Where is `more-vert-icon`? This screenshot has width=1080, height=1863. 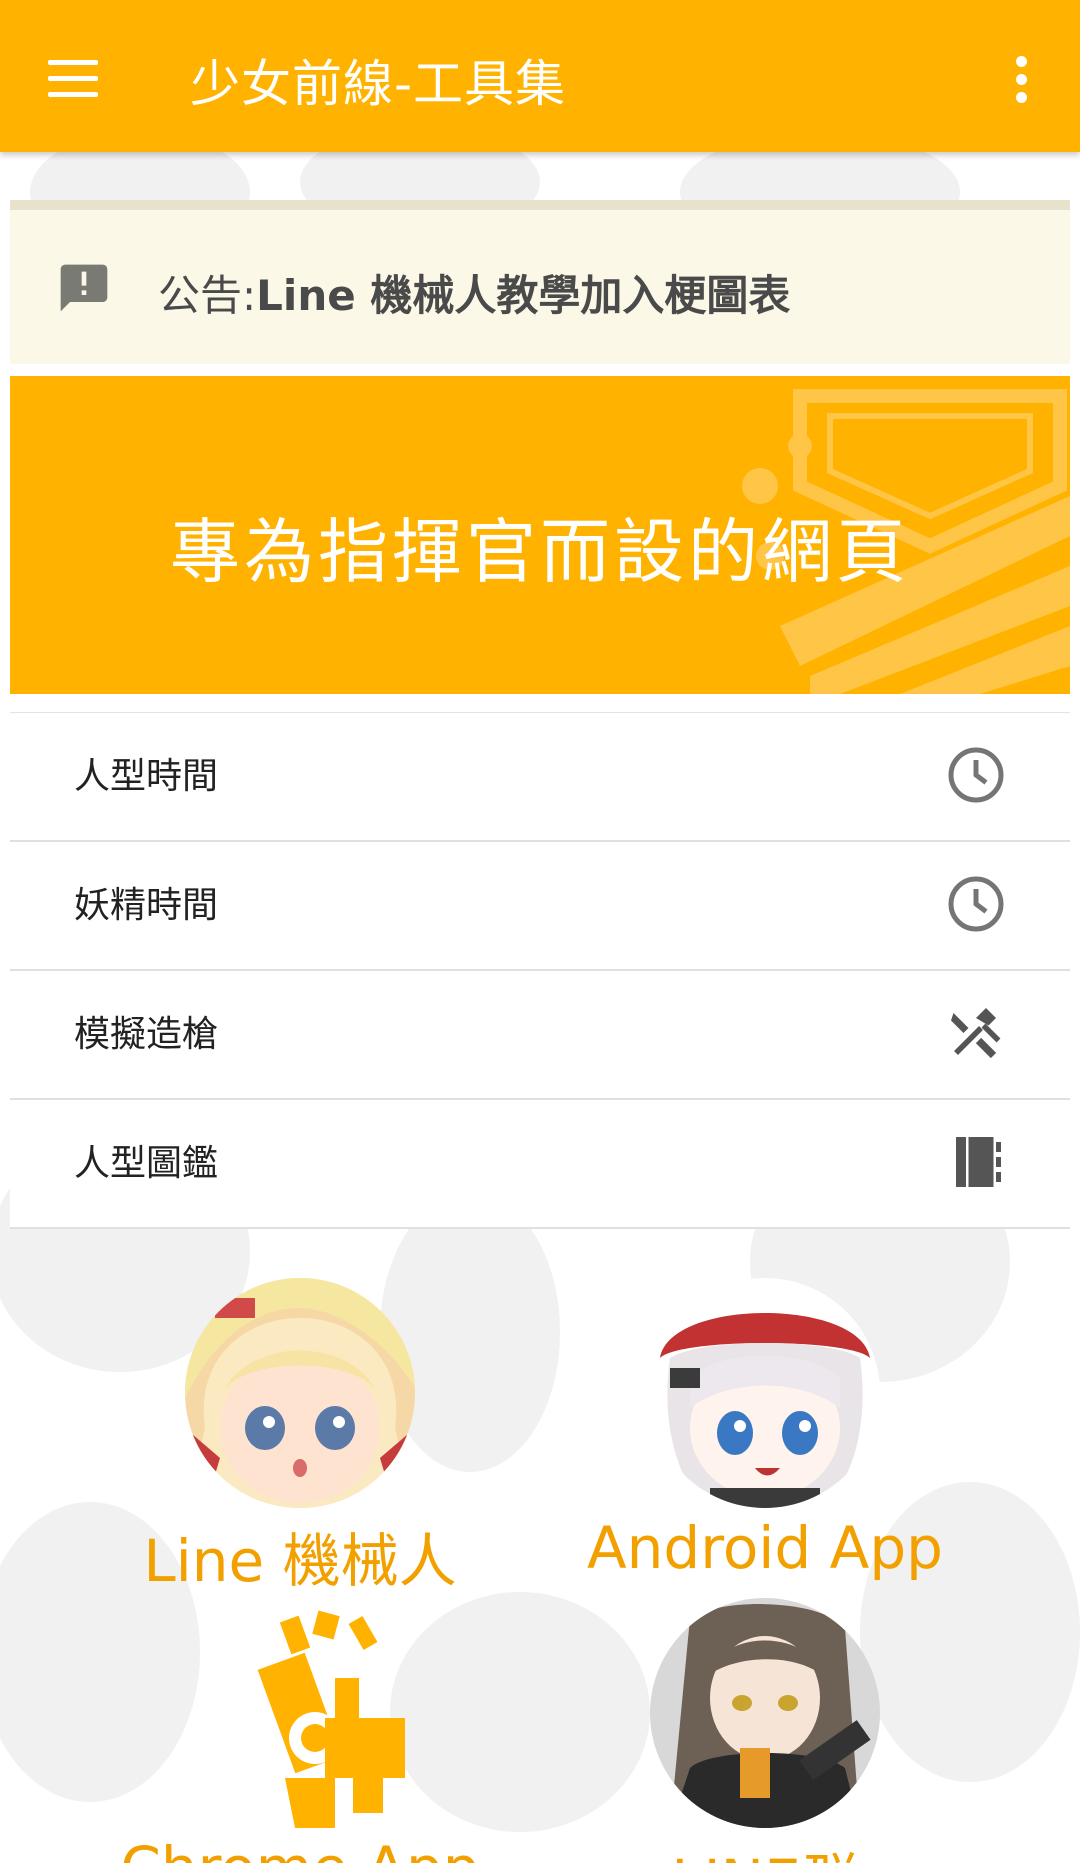
more-vert-icon is located at coordinates (1022, 80).